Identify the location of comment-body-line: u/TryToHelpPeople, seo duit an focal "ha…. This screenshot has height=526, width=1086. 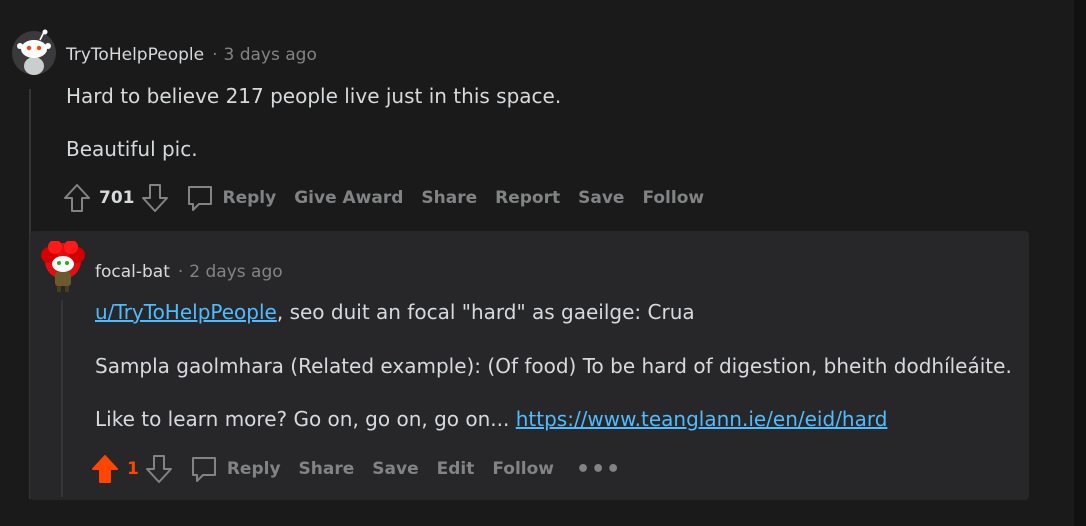
(395, 312).